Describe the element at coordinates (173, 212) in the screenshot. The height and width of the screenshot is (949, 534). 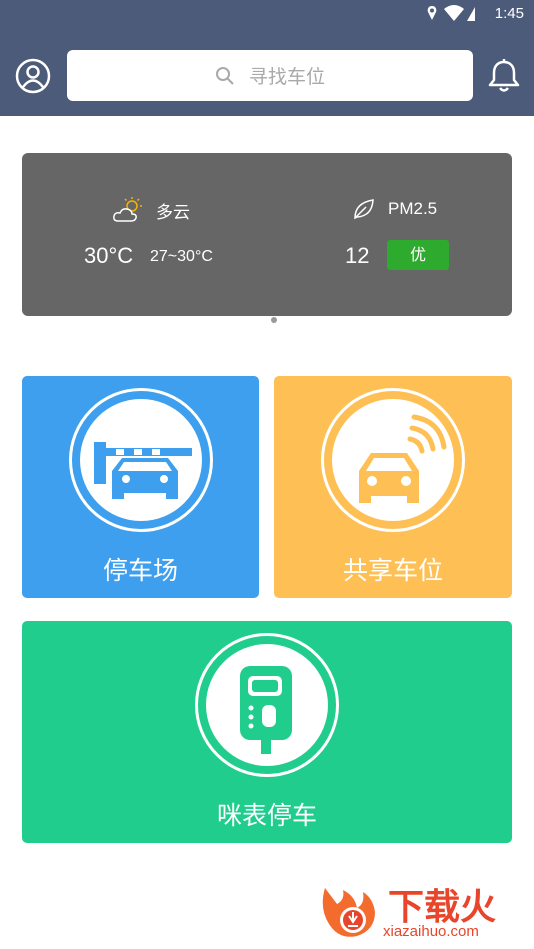
I see `weather-condition: 多云` at that location.